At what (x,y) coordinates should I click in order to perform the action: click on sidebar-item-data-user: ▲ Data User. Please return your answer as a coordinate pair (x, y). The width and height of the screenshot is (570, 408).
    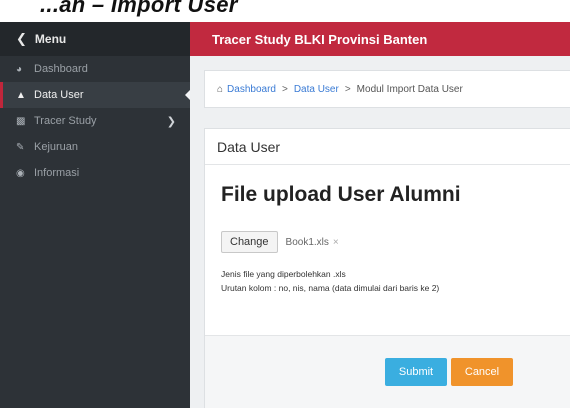
    Looking at the image, I should click on (95, 95).